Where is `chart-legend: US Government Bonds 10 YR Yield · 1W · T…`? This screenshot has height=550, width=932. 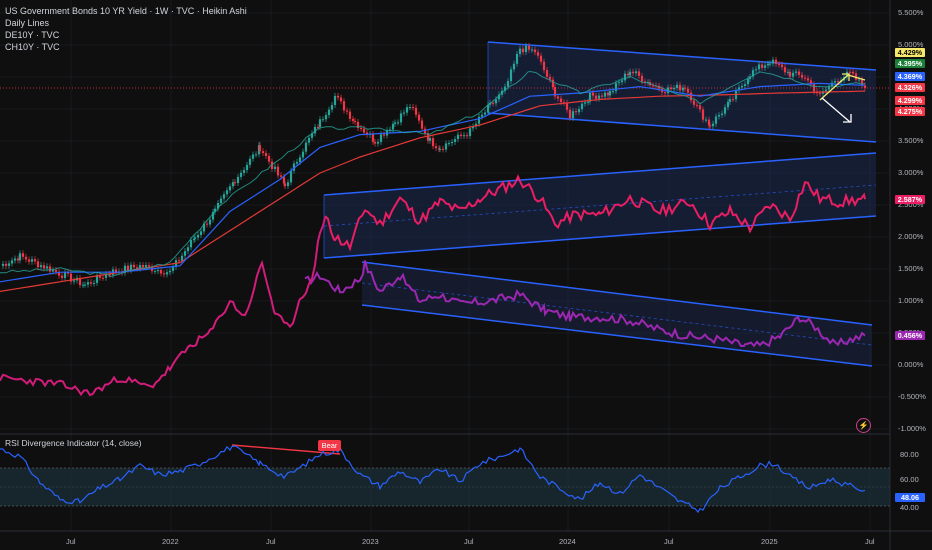 chart-legend: US Government Bonds 10 YR Yield · 1W · T… is located at coordinates (126, 29).